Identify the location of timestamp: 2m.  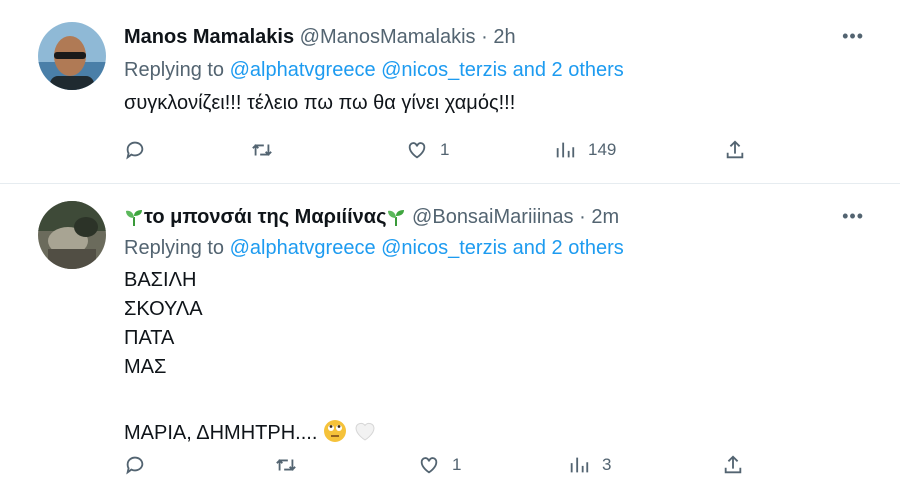
(605, 217).